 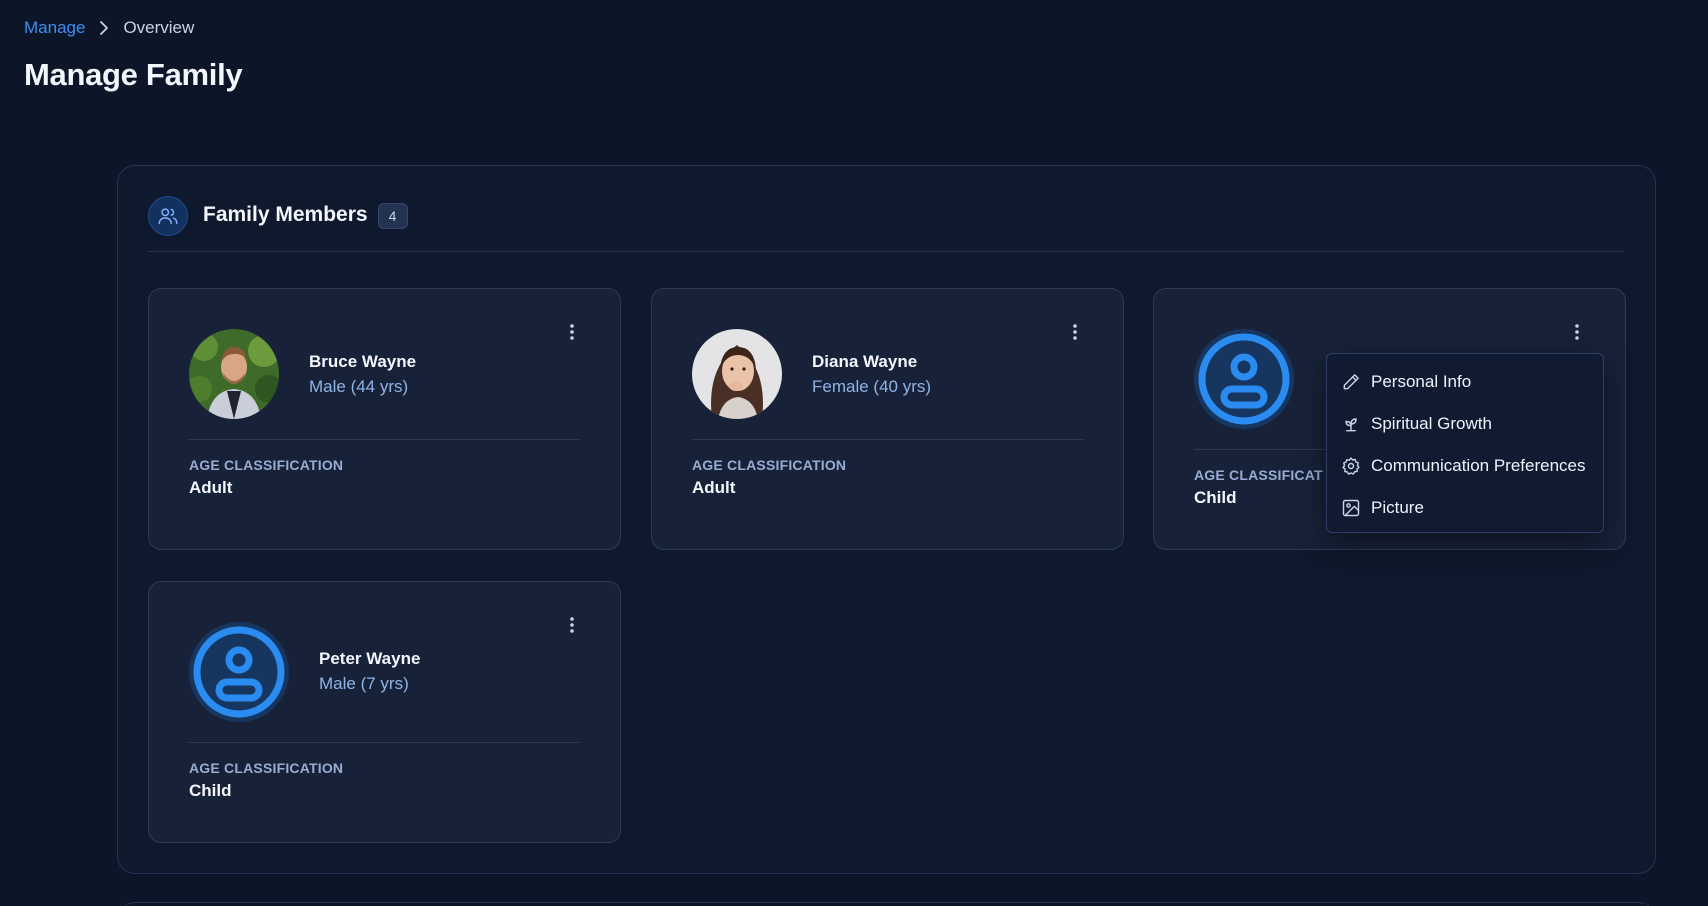 I want to click on menu-item-label: Communication Preferences, so click(x=1478, y=465).